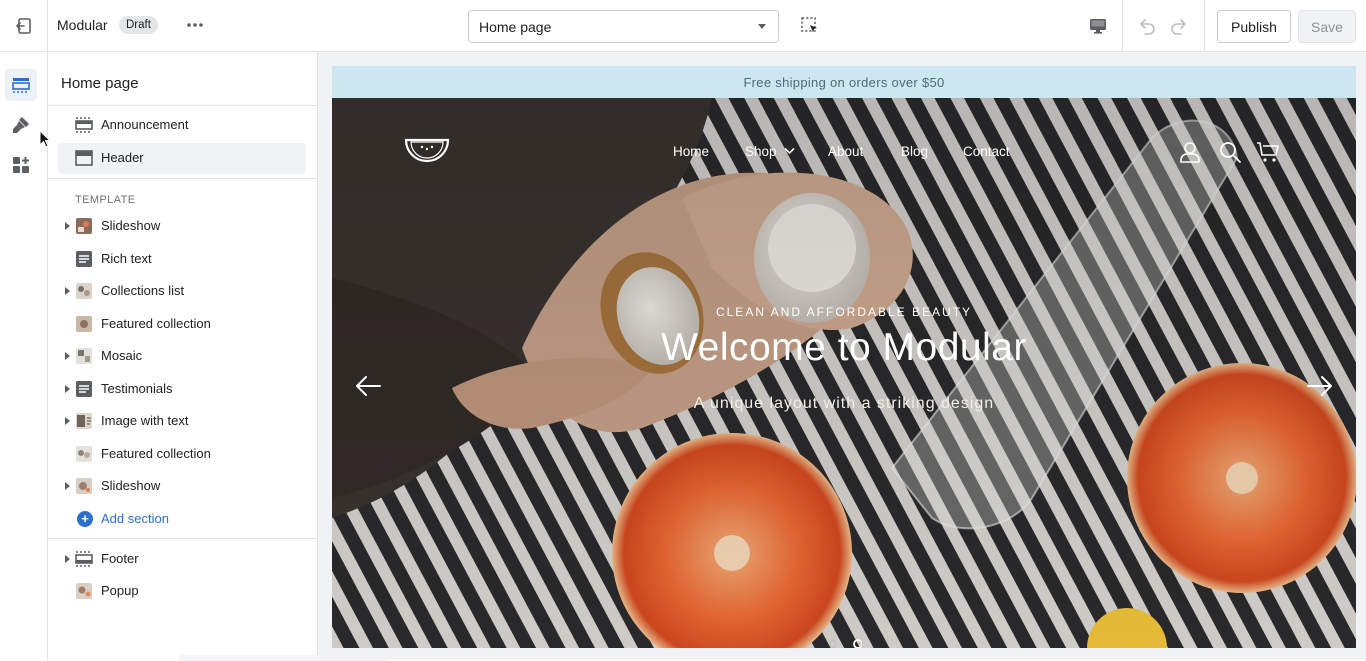 This screenshot has height=661, width=1366. Describe the element at coordinates (761, 151) in the screenshot. I see `store-nav-shop: Shop` at that location.